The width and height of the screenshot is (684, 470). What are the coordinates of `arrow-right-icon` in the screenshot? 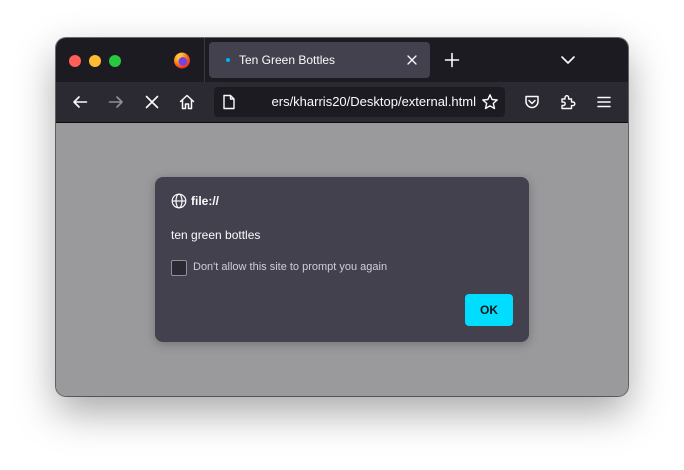 It's located at (115, 102).